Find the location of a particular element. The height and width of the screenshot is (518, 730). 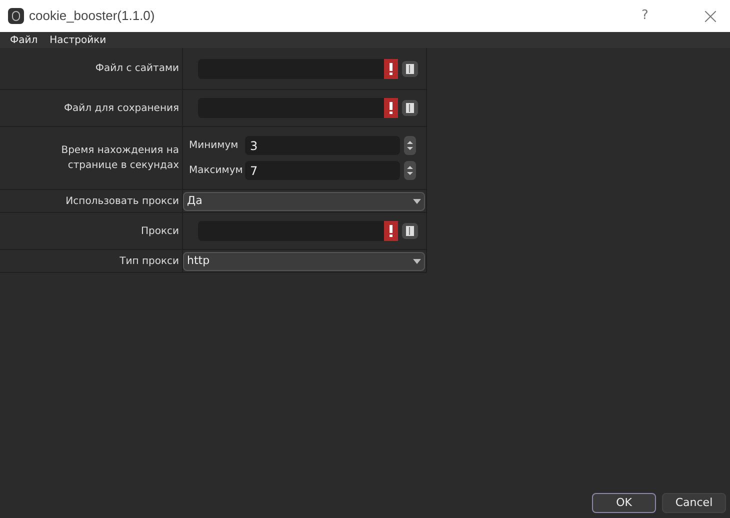

field-label: Время нахождения на странице в секундах is located at coordinates (119, 158).